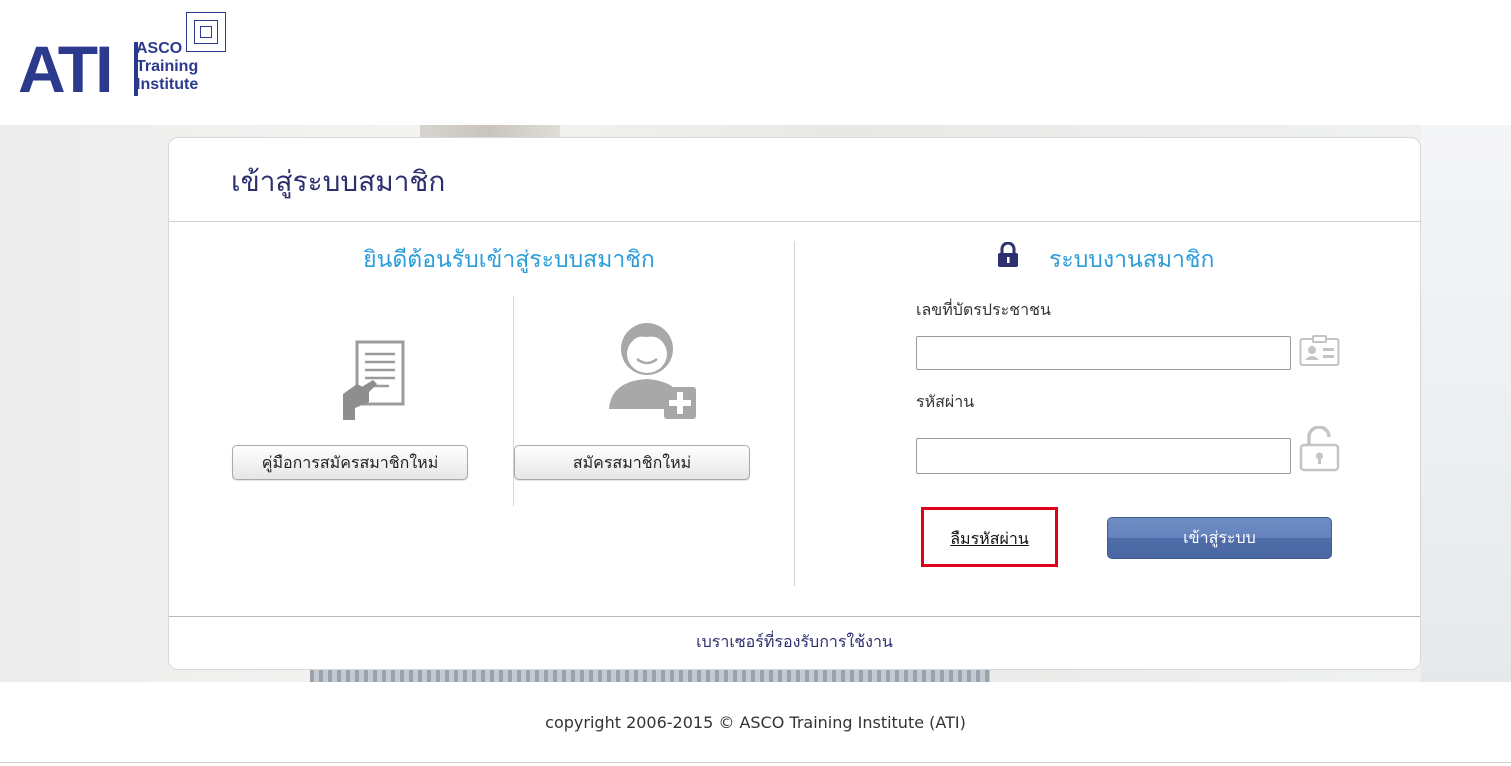 Image resolution: width=1511 pixels, height=766 pixels. What do you see at coordinates (1103, 353) in the screenshot?
I see `id-number-input` at bounding box center [1103, 353].